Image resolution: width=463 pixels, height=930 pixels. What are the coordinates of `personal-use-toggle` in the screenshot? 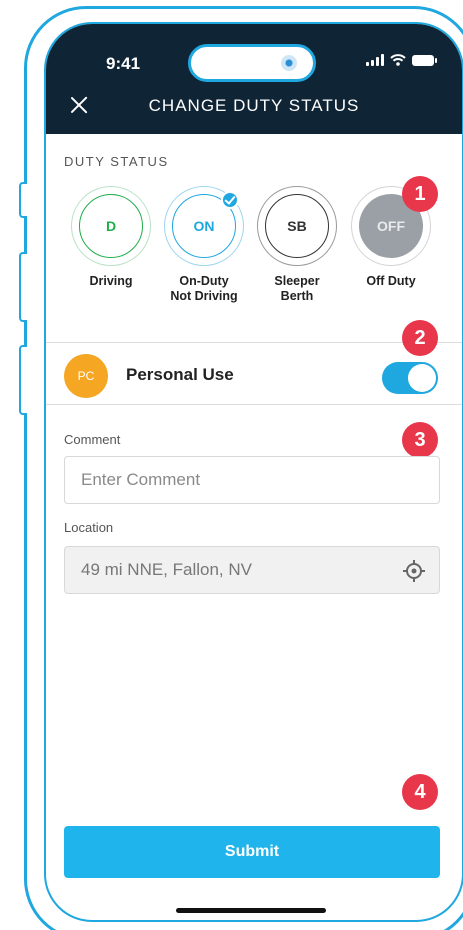 It's located at (410, 378).